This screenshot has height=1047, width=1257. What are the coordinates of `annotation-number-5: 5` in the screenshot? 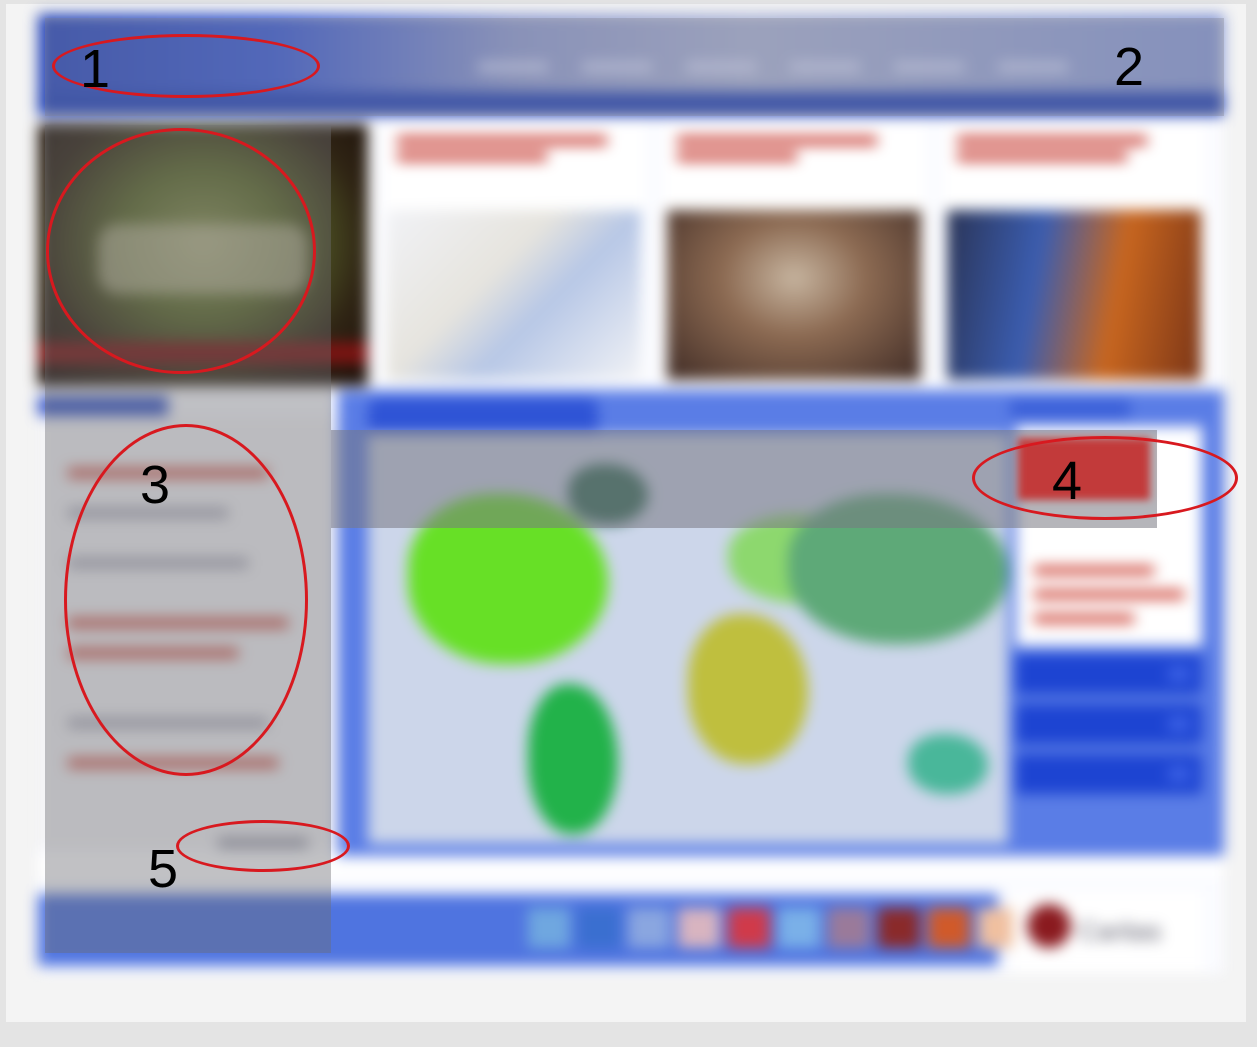 It's located at (163, 869).